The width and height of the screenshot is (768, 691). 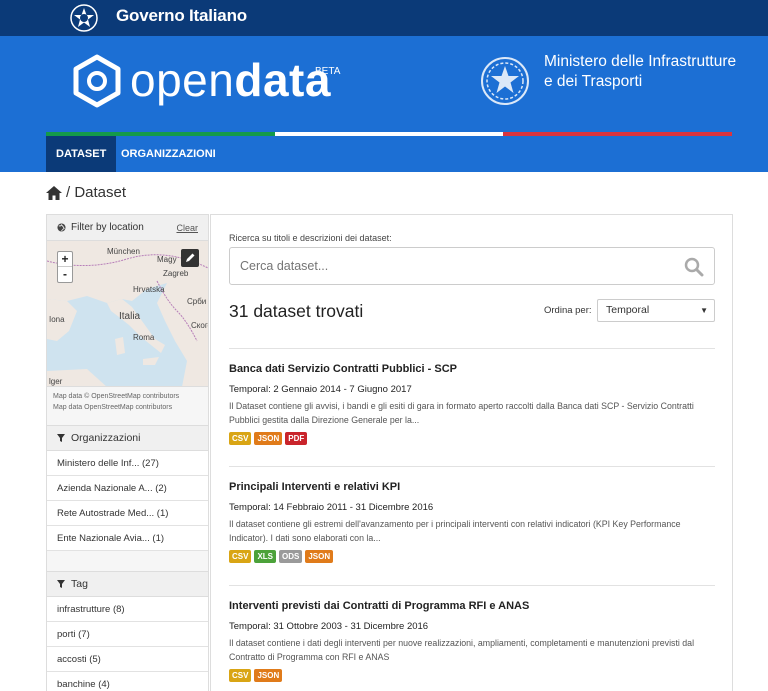 I want to click on breadcrumb: / Dataset, so click(x=86, y=192).